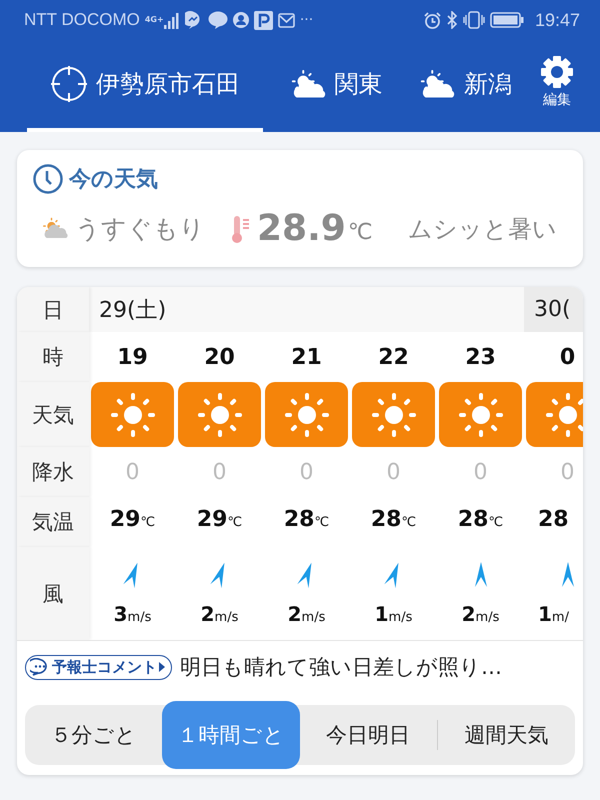 The height and width of the screenshot is (800, 600). I want to click on clock-time: 19:47, so click(557, 20).